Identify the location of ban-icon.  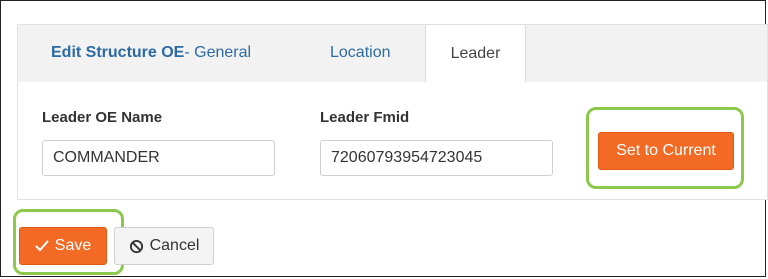
(136, 246).